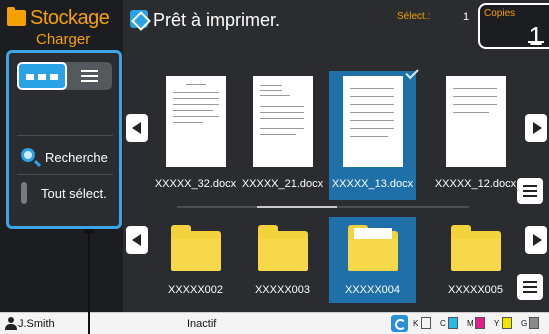 The height and width of the screenshot is (334, 549). What do you see at coordinates (297, 207) in the screenshot?
I see `scrollbar-thumb` at bounding box center [297, 207].